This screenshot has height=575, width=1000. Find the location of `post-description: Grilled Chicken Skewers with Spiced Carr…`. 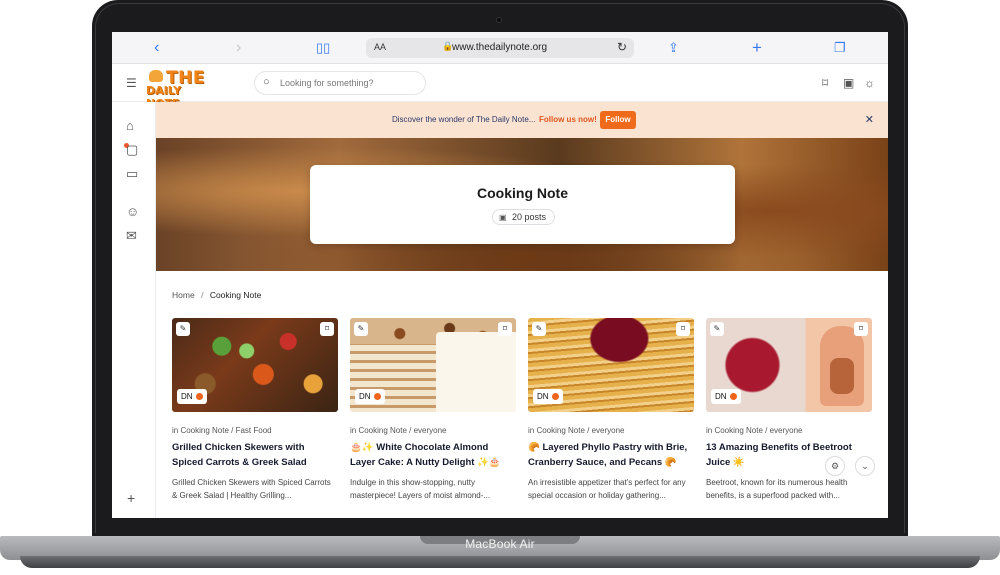

post-description: Grilled Chicken Skewers with Spiced Carr… is located at coordinates (251, 489).